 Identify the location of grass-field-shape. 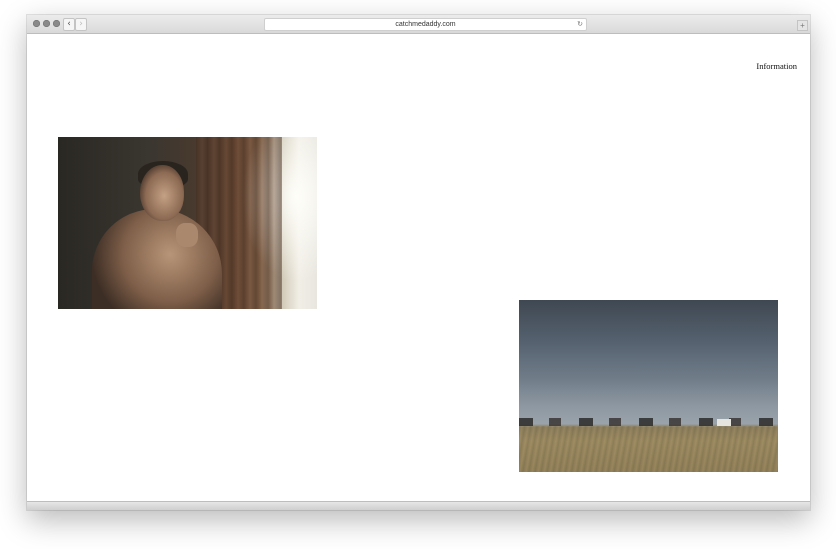
(648, 449).